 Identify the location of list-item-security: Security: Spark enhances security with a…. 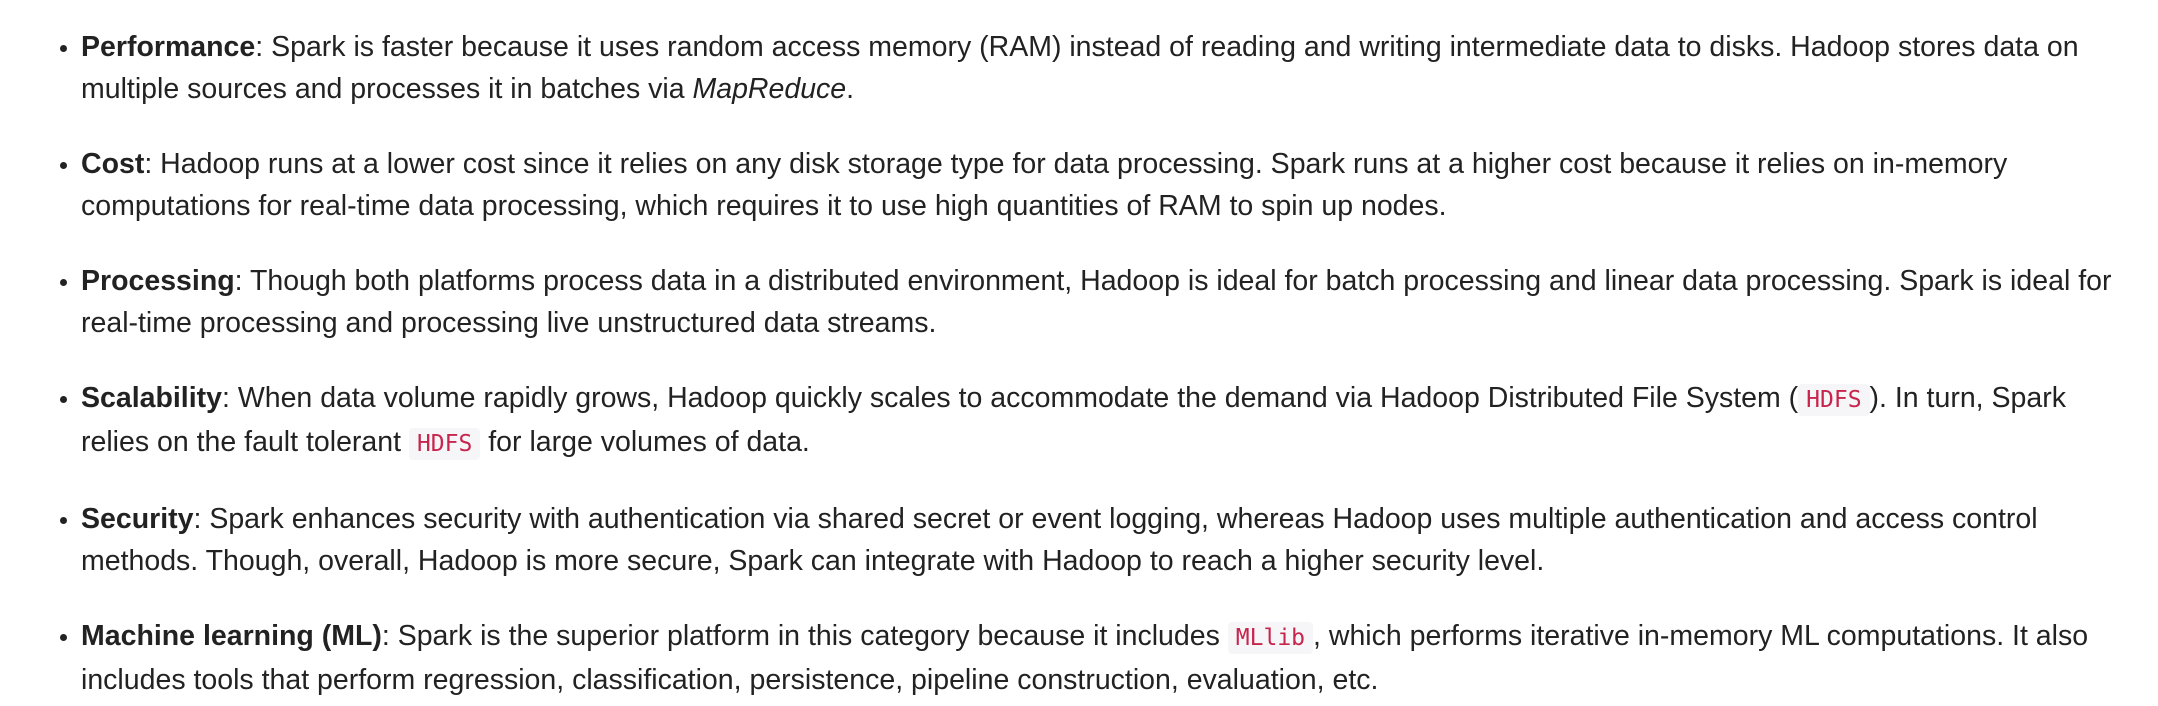
(1104, 540).